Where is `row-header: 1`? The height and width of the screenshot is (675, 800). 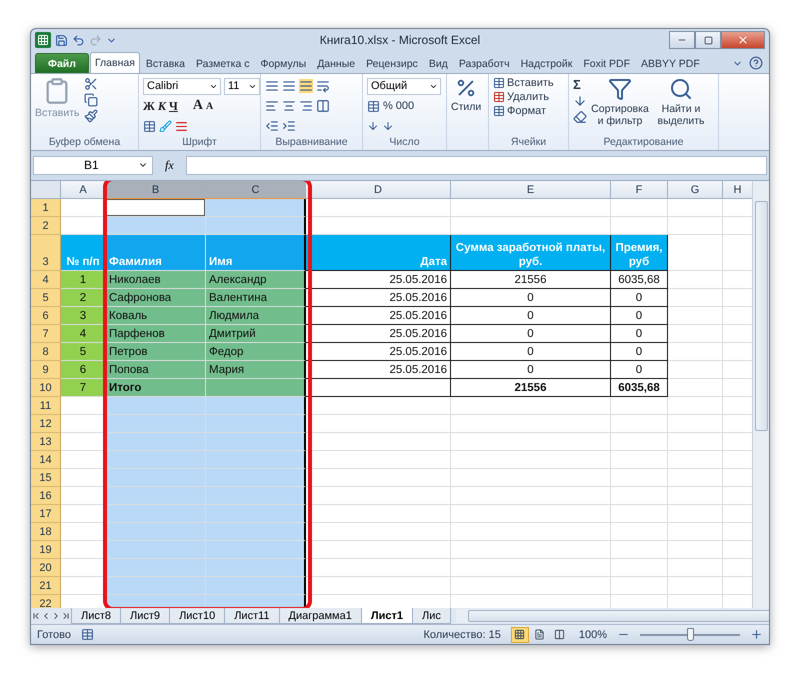
row-header: 1 is located at coordinates (46, 208).